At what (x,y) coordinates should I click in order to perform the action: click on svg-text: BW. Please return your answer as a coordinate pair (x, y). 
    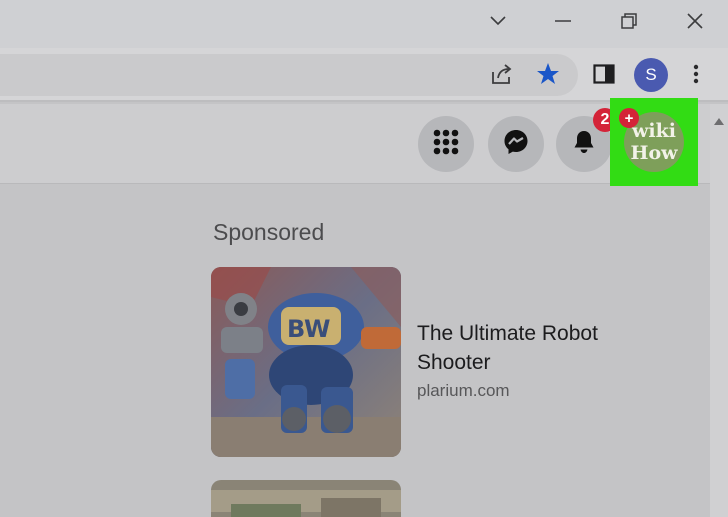
    Looking at the image, I should click on (308, 329).